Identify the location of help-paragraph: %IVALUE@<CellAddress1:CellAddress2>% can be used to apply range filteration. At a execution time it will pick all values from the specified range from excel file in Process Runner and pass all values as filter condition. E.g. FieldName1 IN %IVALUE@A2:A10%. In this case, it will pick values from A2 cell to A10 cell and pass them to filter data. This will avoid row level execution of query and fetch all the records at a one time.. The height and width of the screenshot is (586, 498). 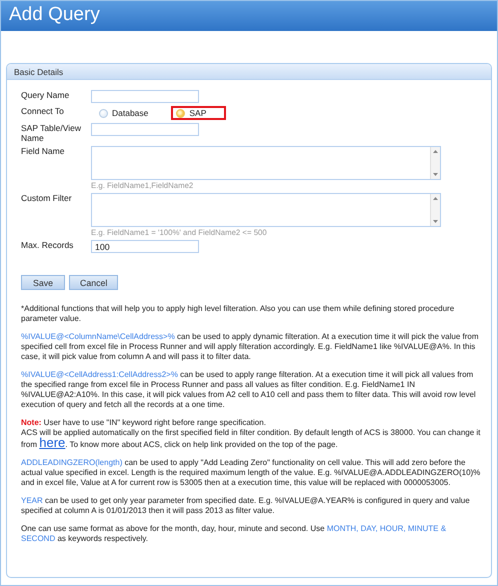
(249, 390).